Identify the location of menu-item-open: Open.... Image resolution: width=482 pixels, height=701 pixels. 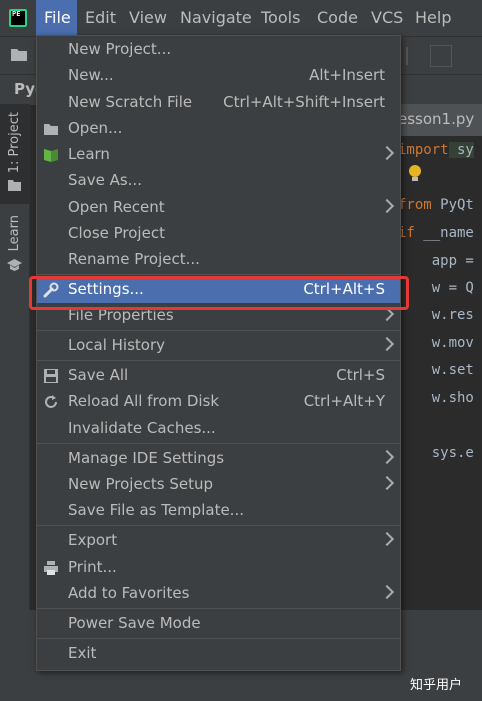
(218, 129).